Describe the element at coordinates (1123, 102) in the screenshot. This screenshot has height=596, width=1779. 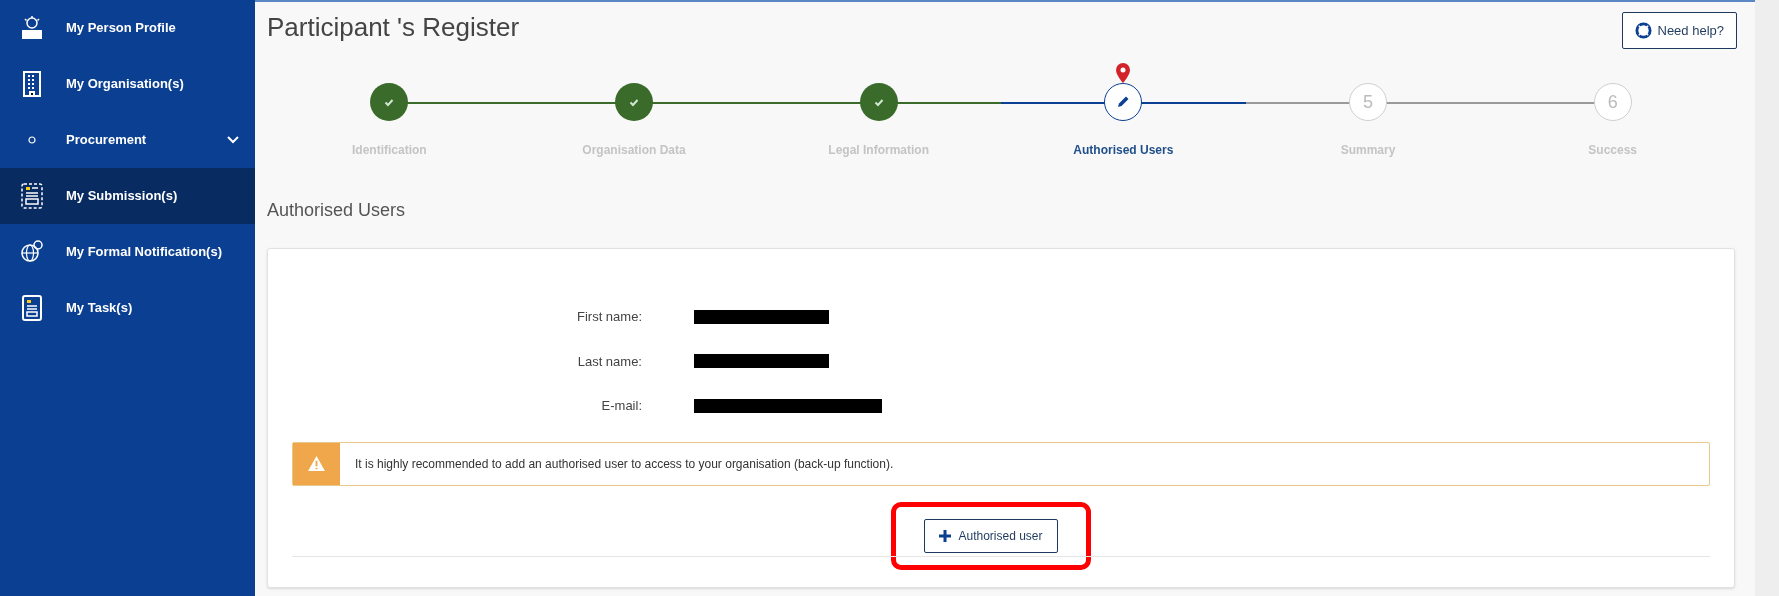
I see `pencil-icon` at that location.